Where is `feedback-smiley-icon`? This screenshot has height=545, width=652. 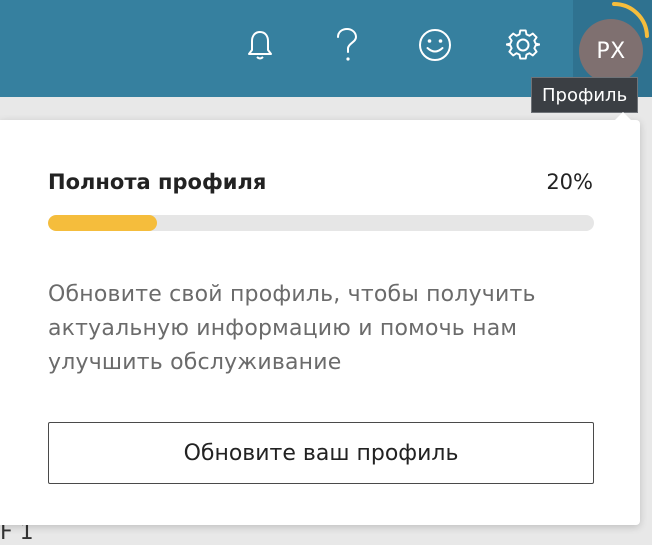 feedback-smiley-icon is located at coordinates (435, 45).